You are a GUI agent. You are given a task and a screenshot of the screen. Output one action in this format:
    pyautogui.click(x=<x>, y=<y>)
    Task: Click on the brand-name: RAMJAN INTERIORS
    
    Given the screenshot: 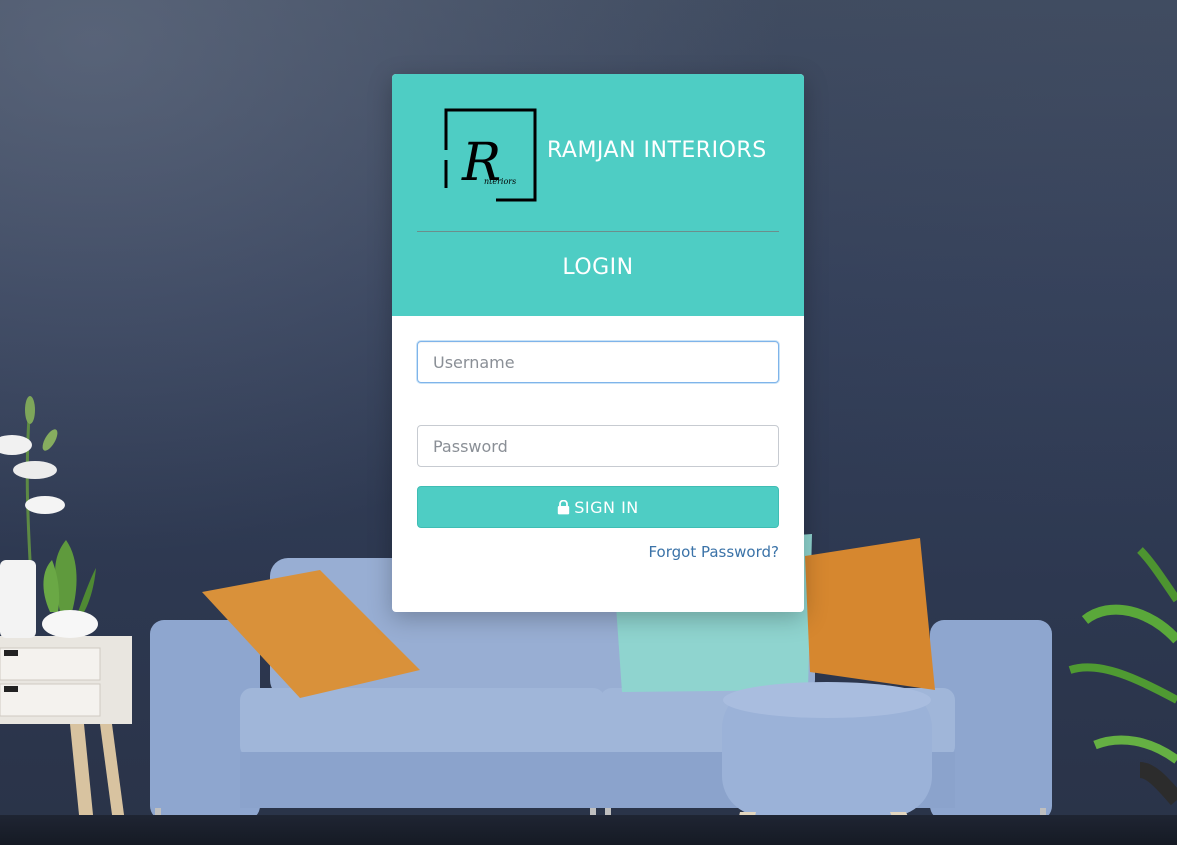 What is the action you would take?
    pyautogui.click(x=657, y=150)
    